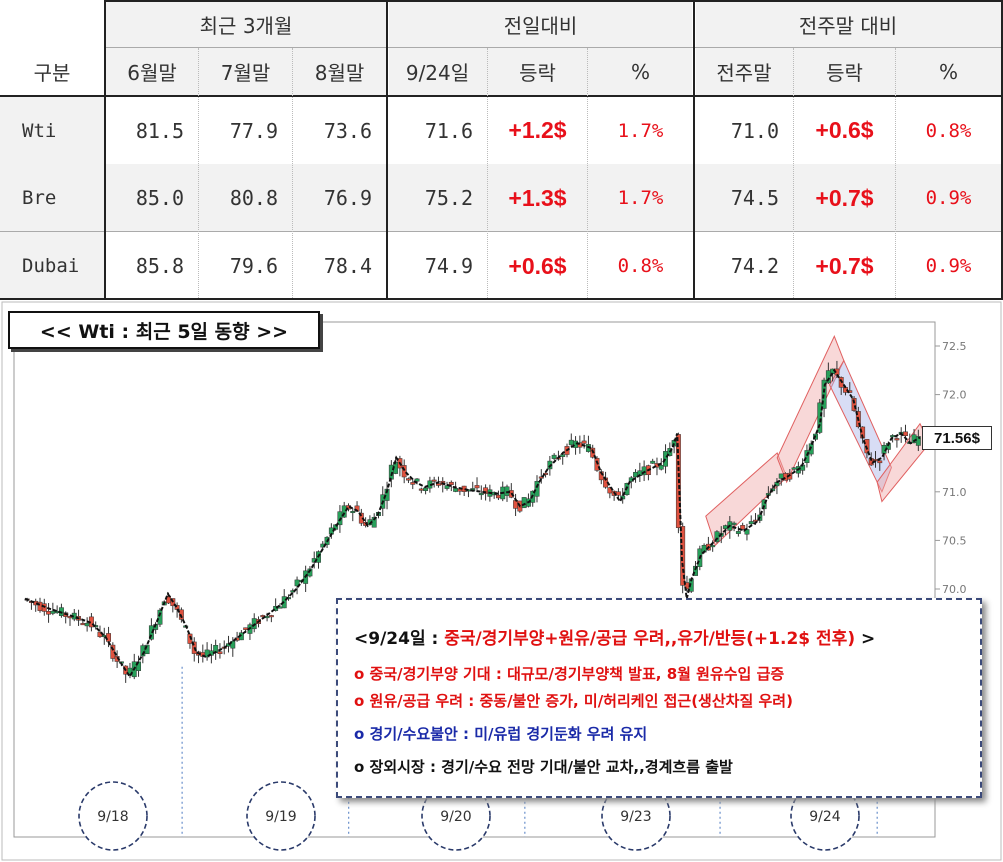  What do you see at coordinates (339, 73) in the screenshot?
I see `col-header-aug: 8월말` at bounding box center [339, 73].